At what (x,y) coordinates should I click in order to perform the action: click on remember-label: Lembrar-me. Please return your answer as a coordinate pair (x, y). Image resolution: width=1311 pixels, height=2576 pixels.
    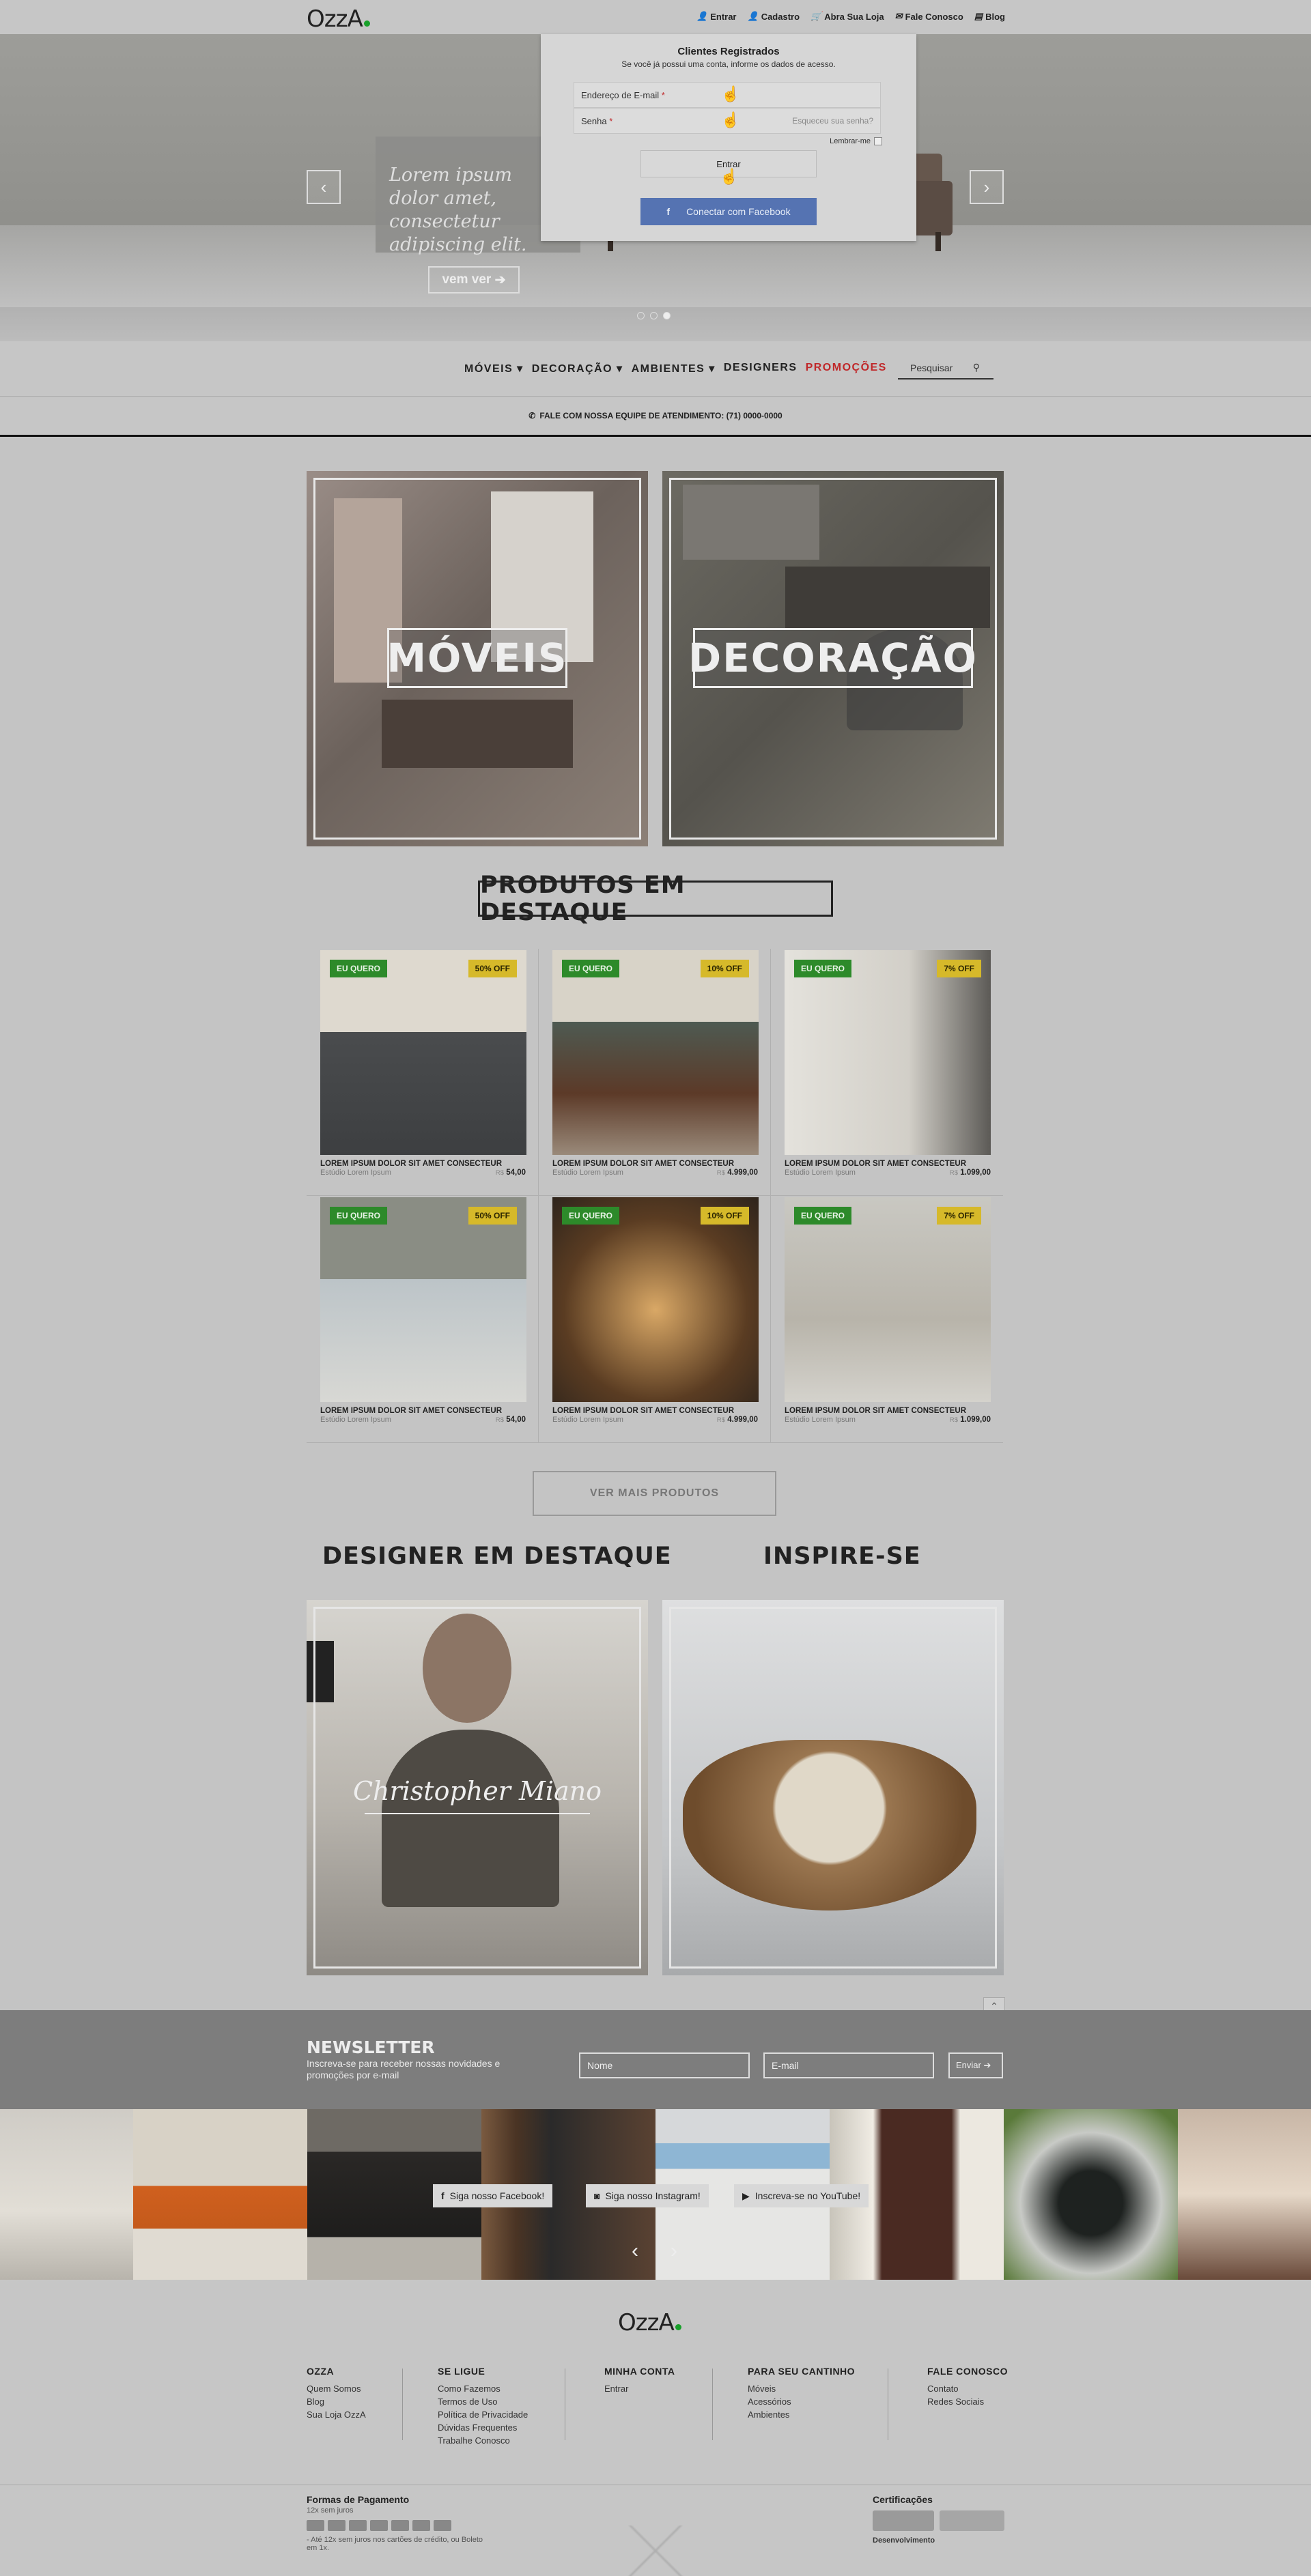
    Looking at the image, I should click on (850, 141).